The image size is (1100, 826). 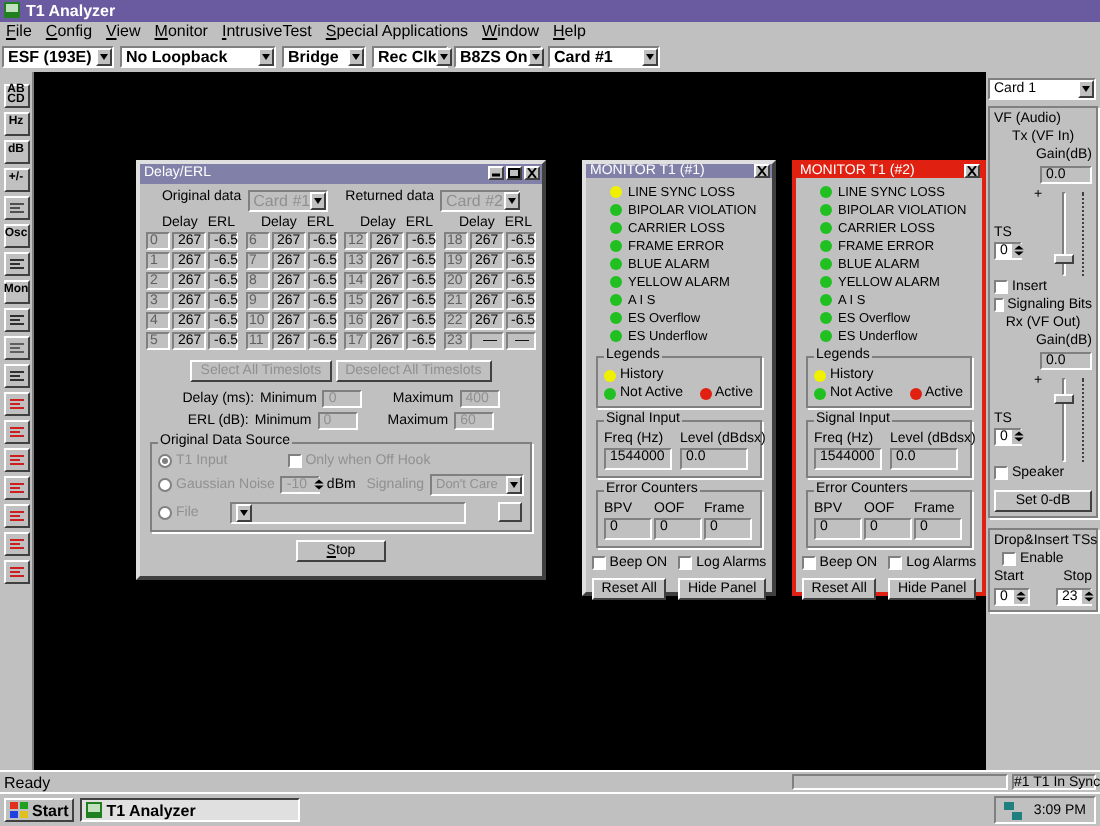 I want to click on menu-item: Window, so click(x=511, y=31).